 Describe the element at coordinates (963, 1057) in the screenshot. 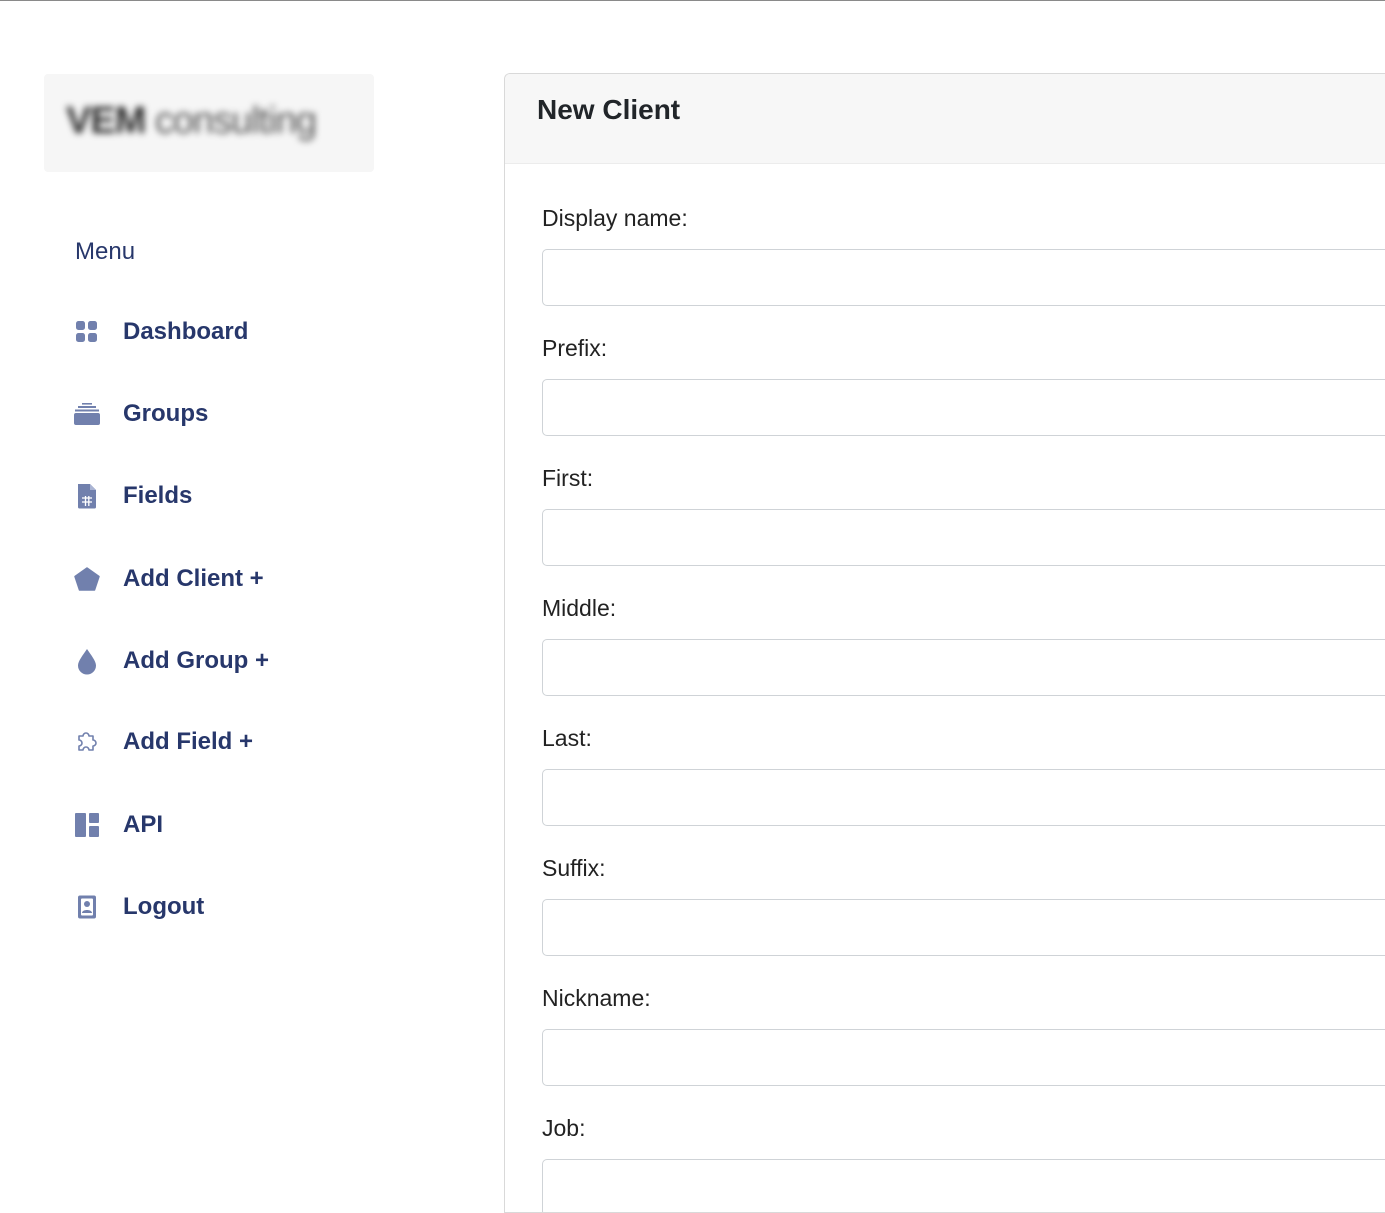

I see `nickname-input` at that location.